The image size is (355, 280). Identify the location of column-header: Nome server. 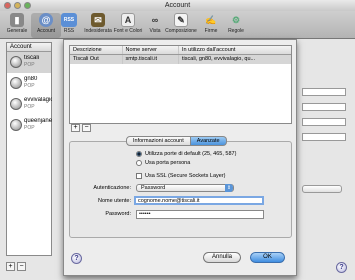
(151, 50).